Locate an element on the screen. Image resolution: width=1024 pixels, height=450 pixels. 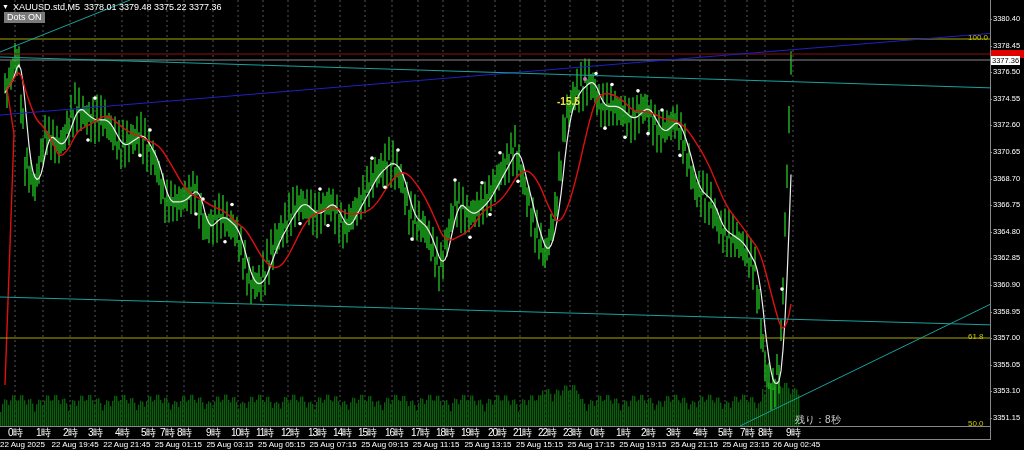
time-axis-label: 25 Aug 03:15 is located at coordinates (230, 445).